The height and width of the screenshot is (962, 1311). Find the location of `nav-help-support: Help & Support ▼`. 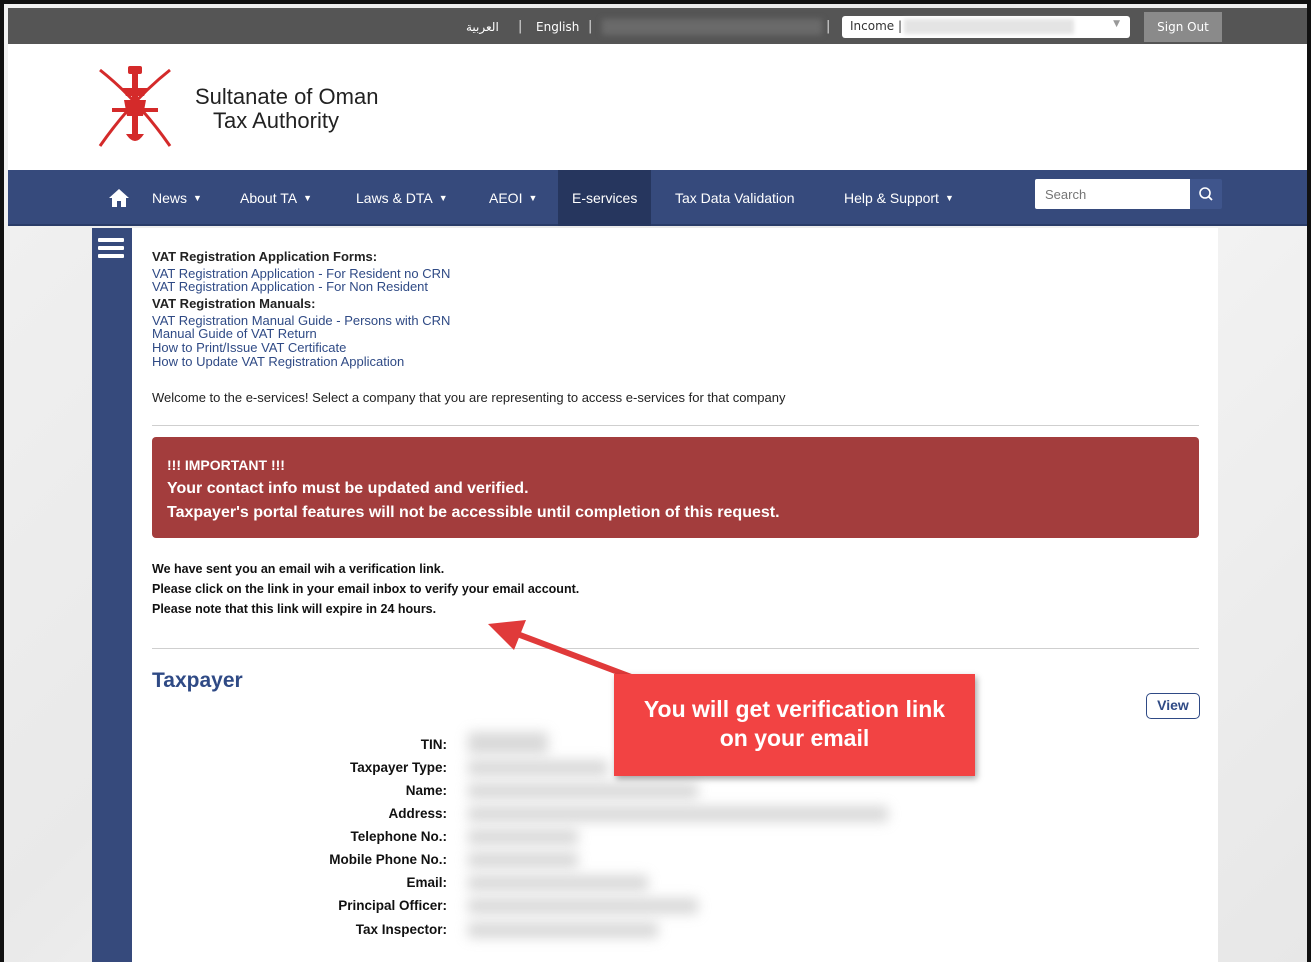

nav-help-support: Help & Support ▼ is located at coordinates (899, 198).